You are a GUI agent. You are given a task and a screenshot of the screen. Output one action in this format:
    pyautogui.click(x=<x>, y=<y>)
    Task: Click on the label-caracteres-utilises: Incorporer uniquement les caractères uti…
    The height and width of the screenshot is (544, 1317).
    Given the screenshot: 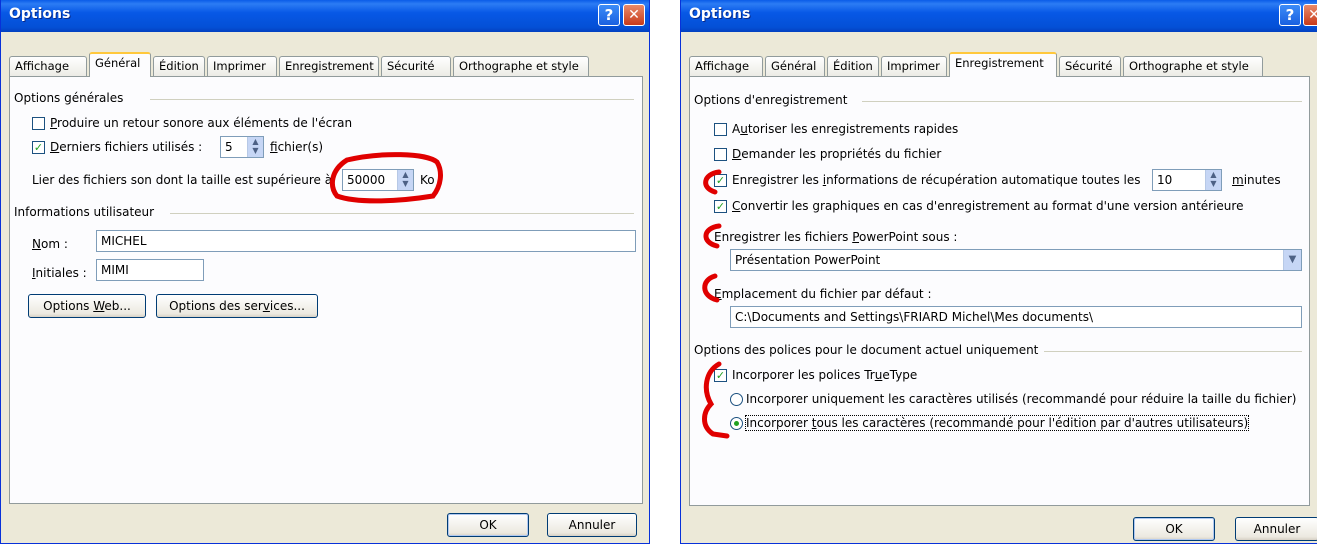 What is the action you would take?
    pyautogui.click(x=1021, y=399)
    